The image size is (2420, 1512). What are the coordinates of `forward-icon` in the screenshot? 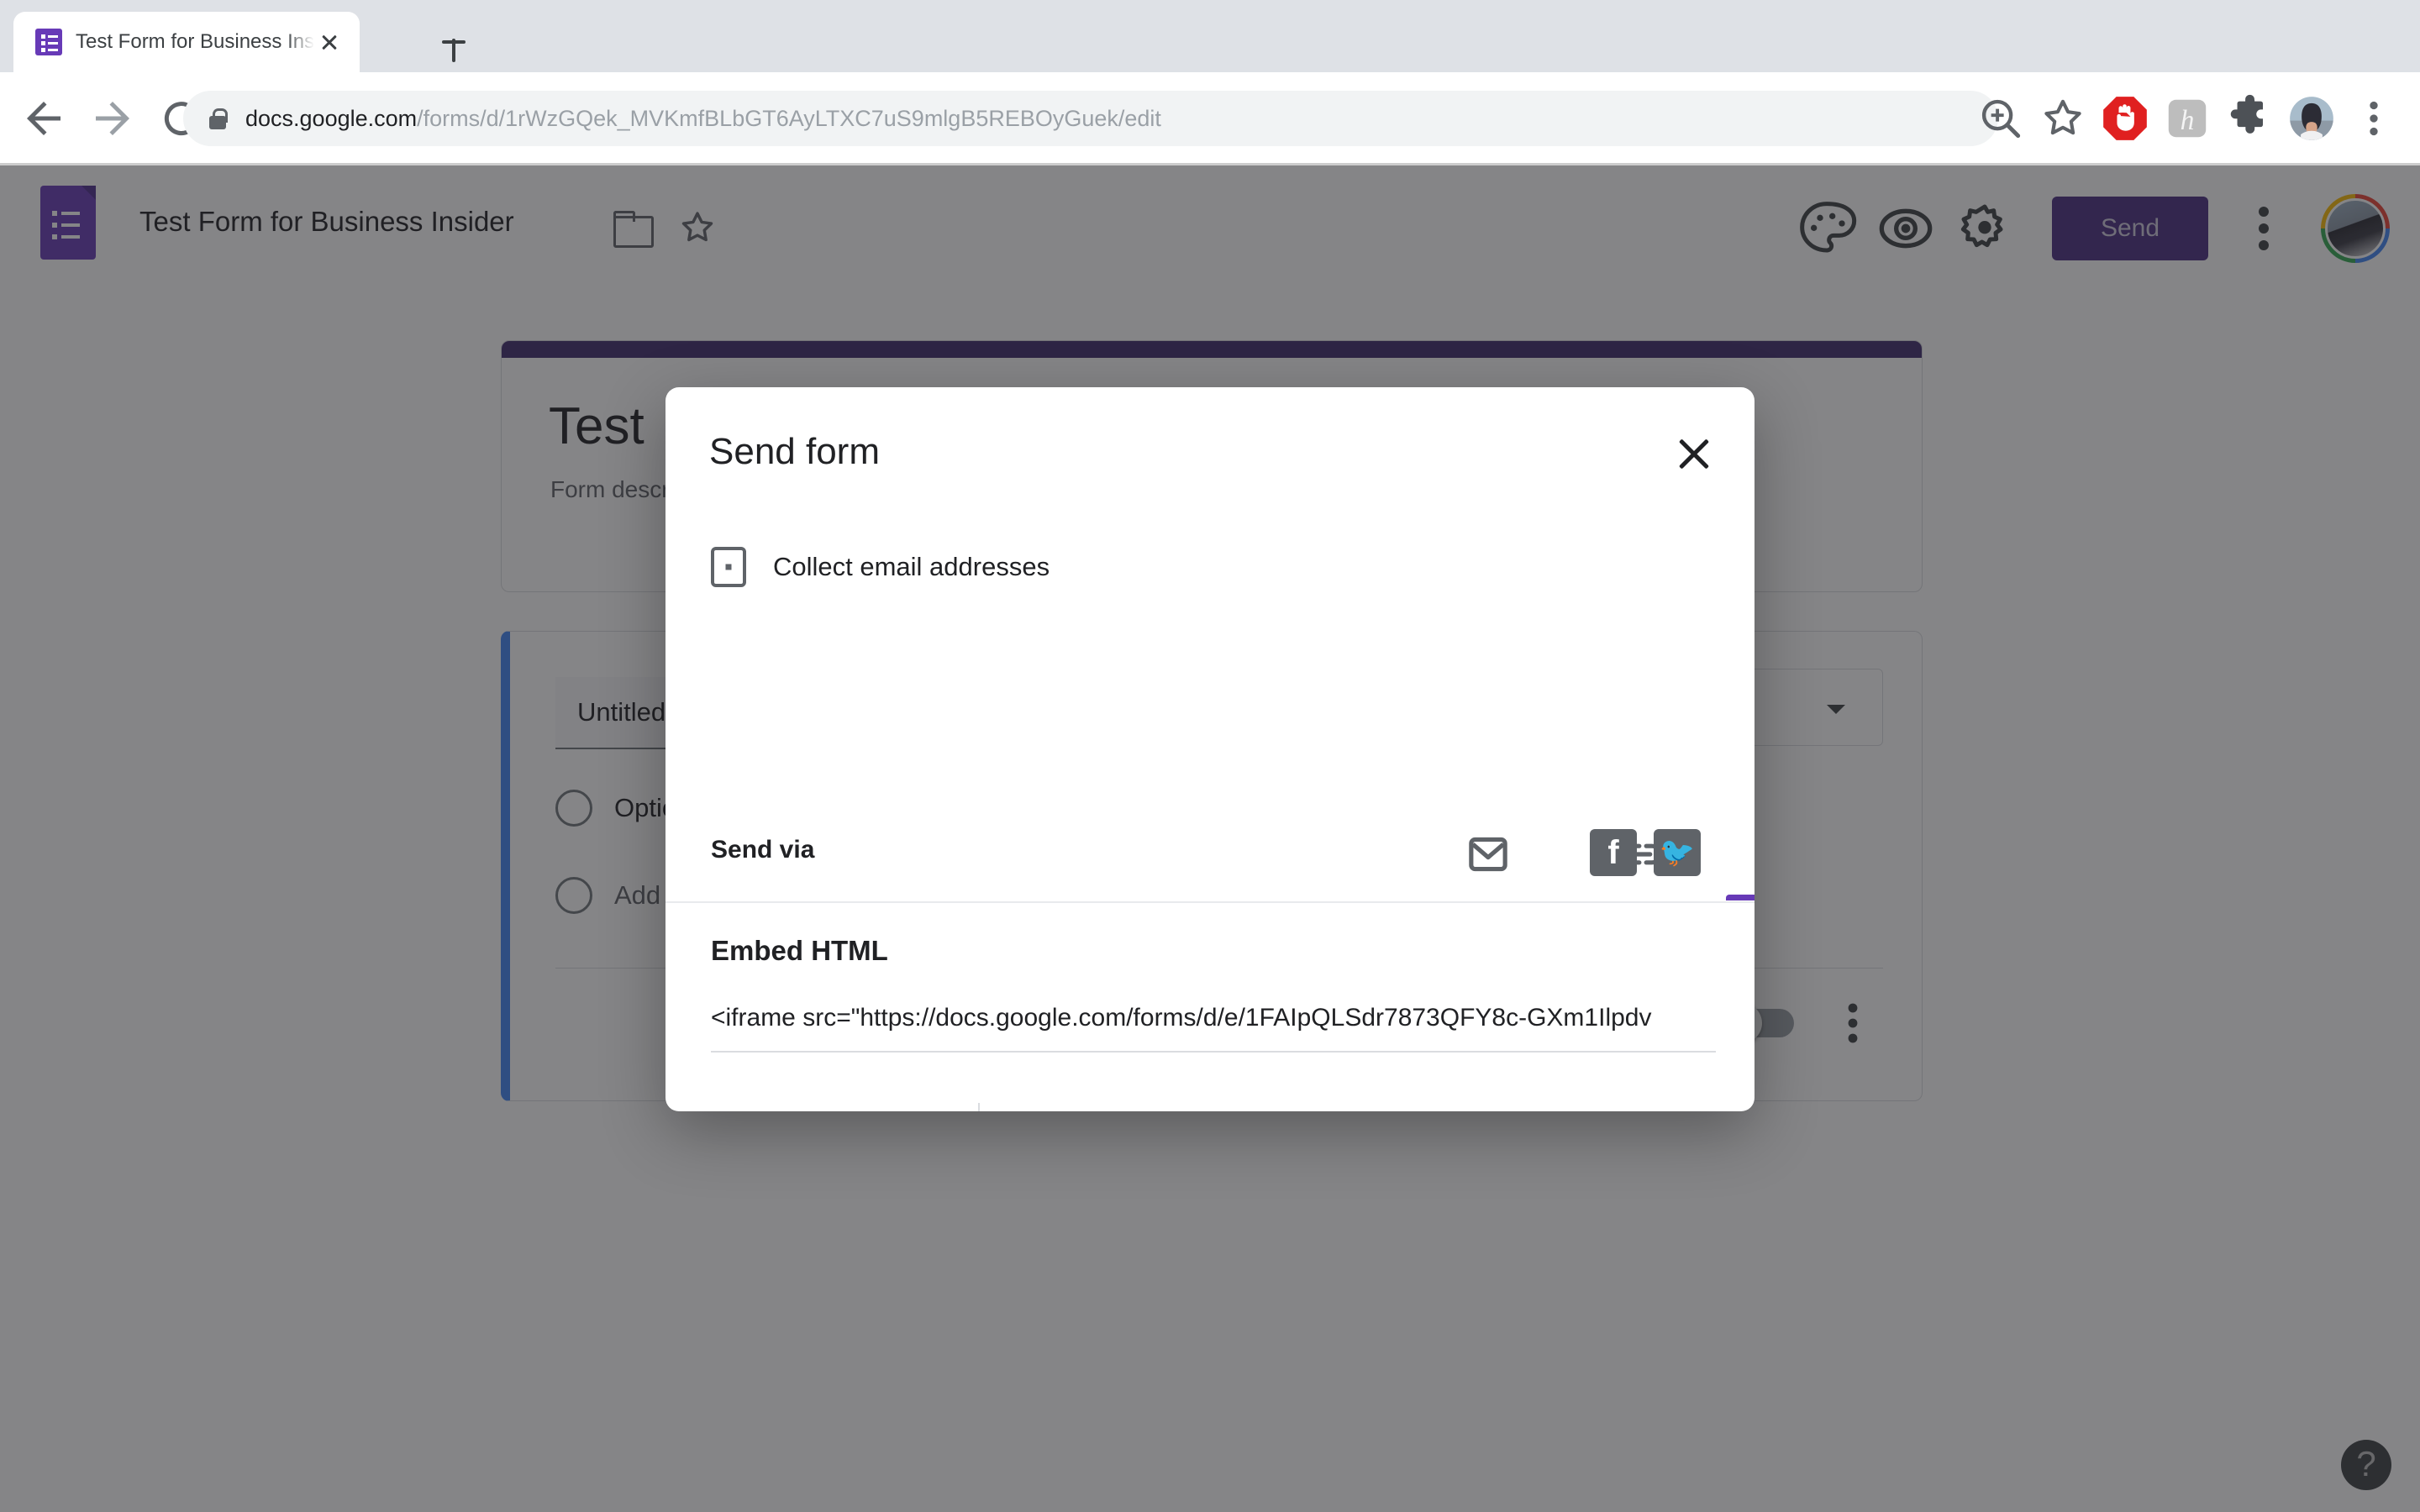 It's located at (113, 118).